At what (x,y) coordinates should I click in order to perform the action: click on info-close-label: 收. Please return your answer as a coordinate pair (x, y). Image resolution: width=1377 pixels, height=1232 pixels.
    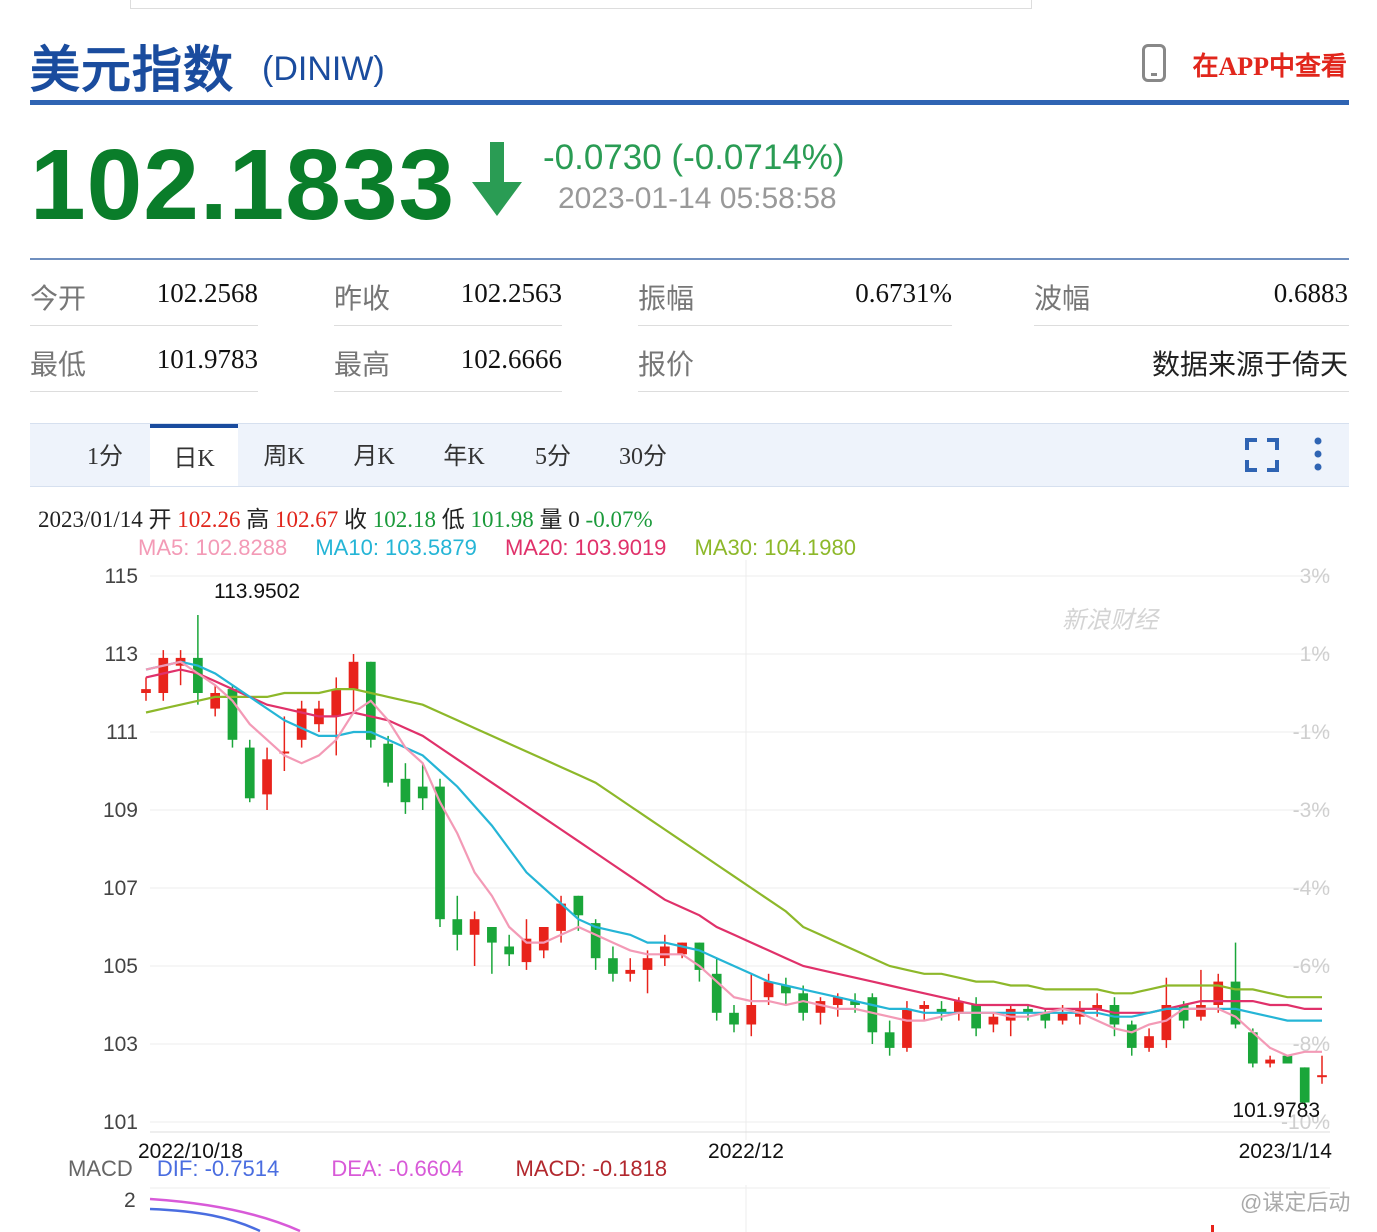
    Looking at the image, I should click on (356, 519).